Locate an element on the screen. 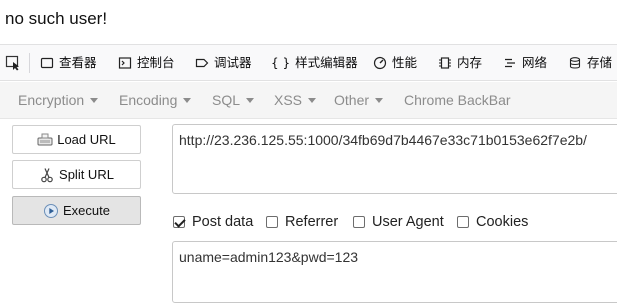 Image resolution: width=617 pixels, height=303 pixels. tab-network: 网络 is located at coordinates (525, 62).